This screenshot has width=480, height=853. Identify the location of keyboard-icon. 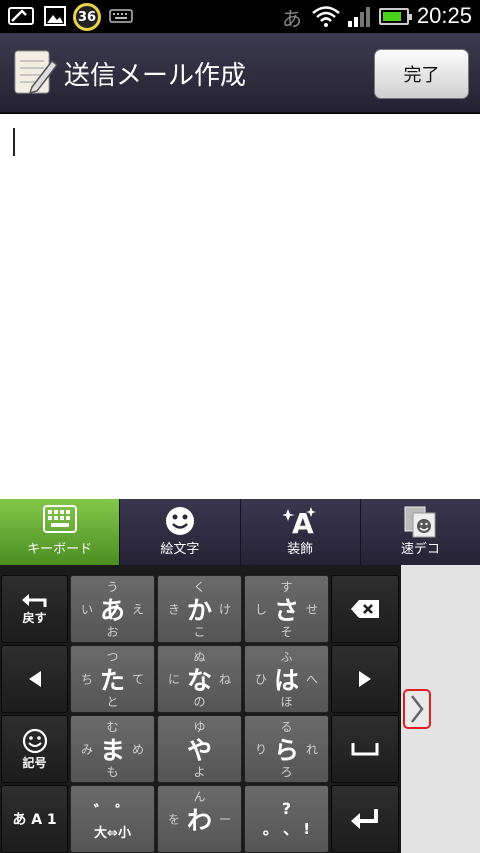
(59, 521).